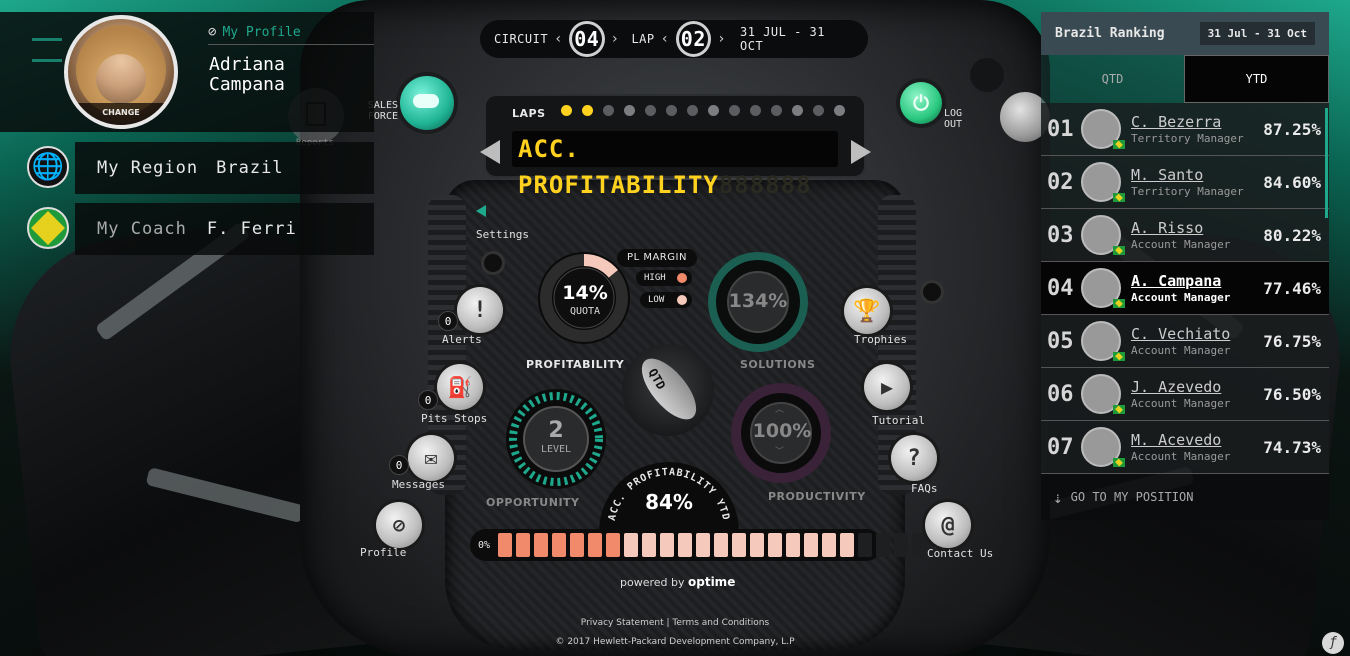 Image resolution: width=1350 pixels, height=656 pixels. I want to click on messages-badge: 0, so click(399, 465).